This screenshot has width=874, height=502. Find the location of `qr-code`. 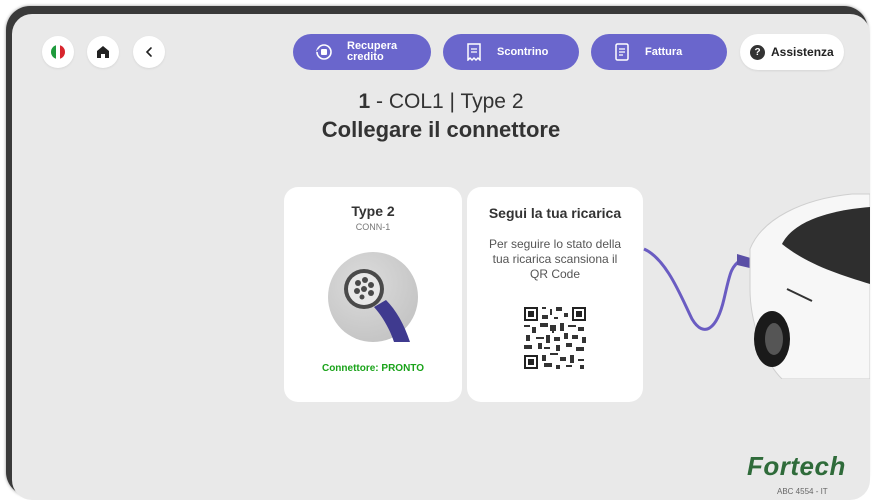

qr-code is located at coordinates (555, 338).